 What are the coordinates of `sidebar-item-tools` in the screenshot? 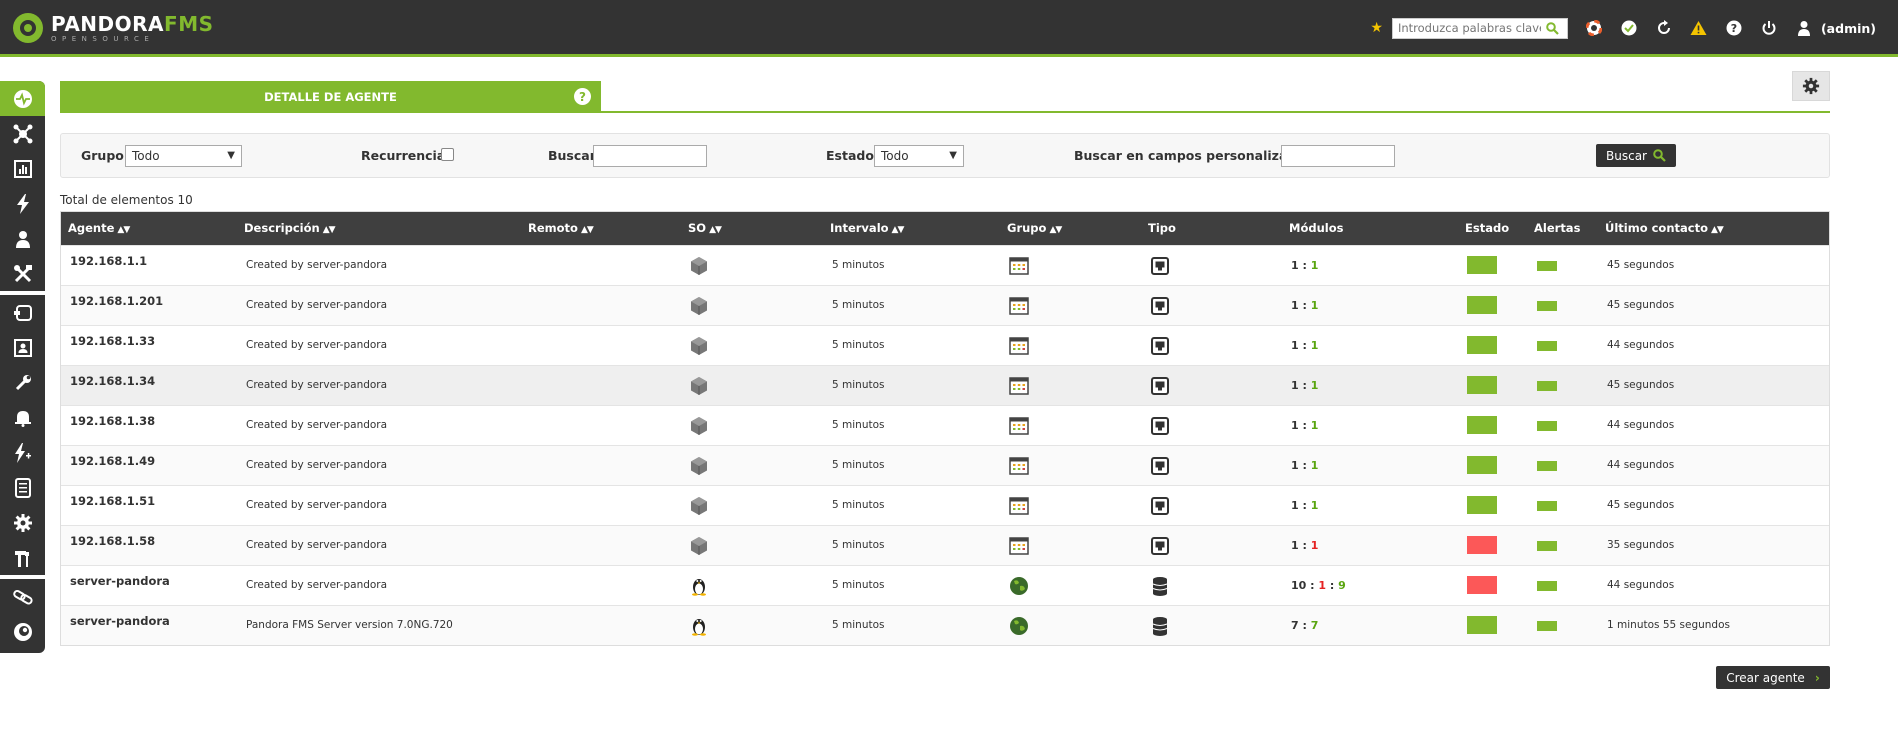 It's located at (22, 273).